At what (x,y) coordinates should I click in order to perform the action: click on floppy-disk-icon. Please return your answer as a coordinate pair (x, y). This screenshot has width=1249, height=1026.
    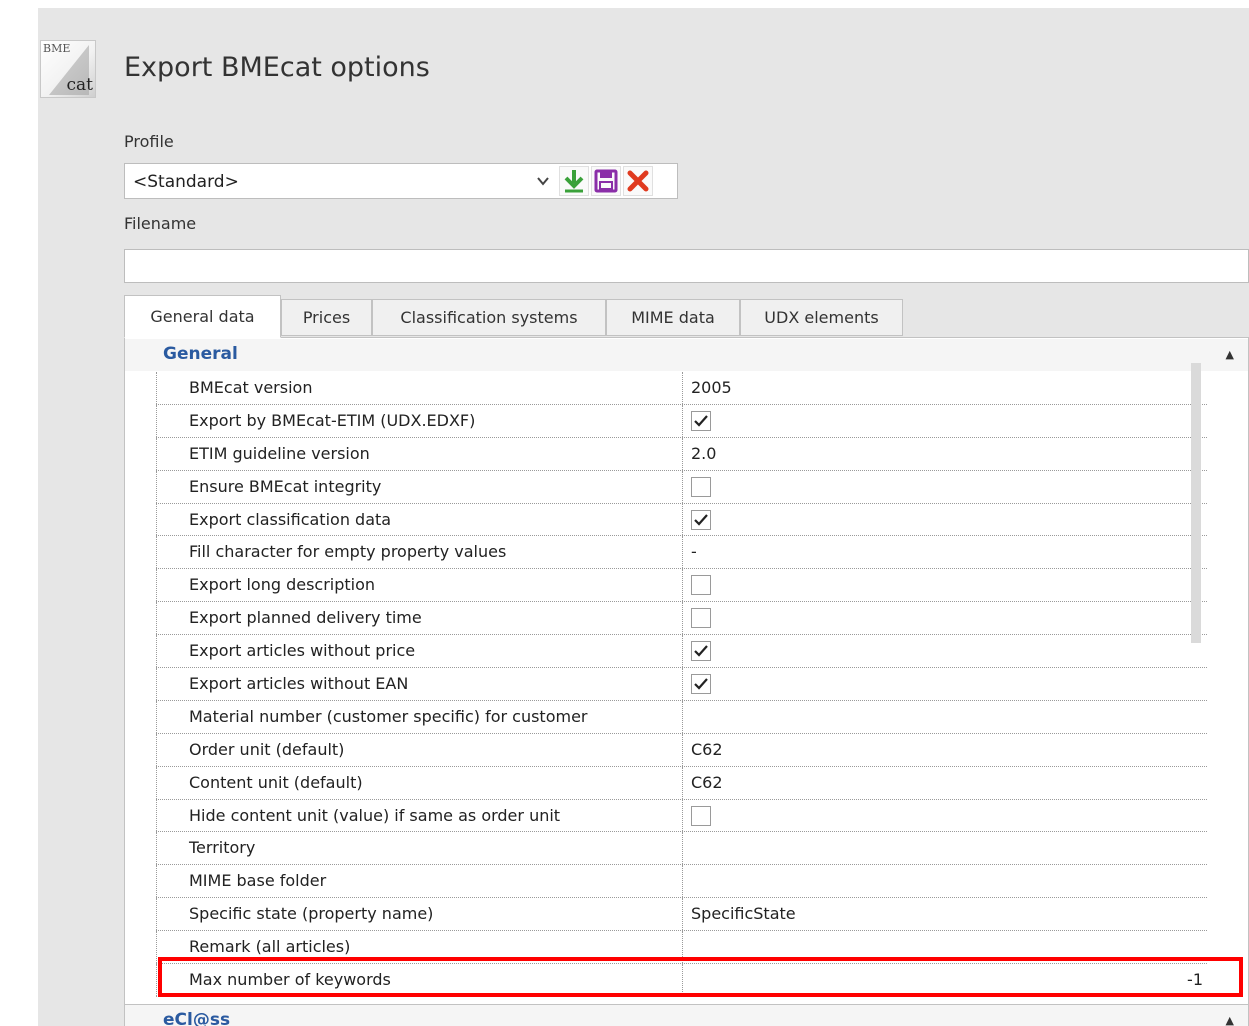
    Looking at the image, I should click on (606, 181).